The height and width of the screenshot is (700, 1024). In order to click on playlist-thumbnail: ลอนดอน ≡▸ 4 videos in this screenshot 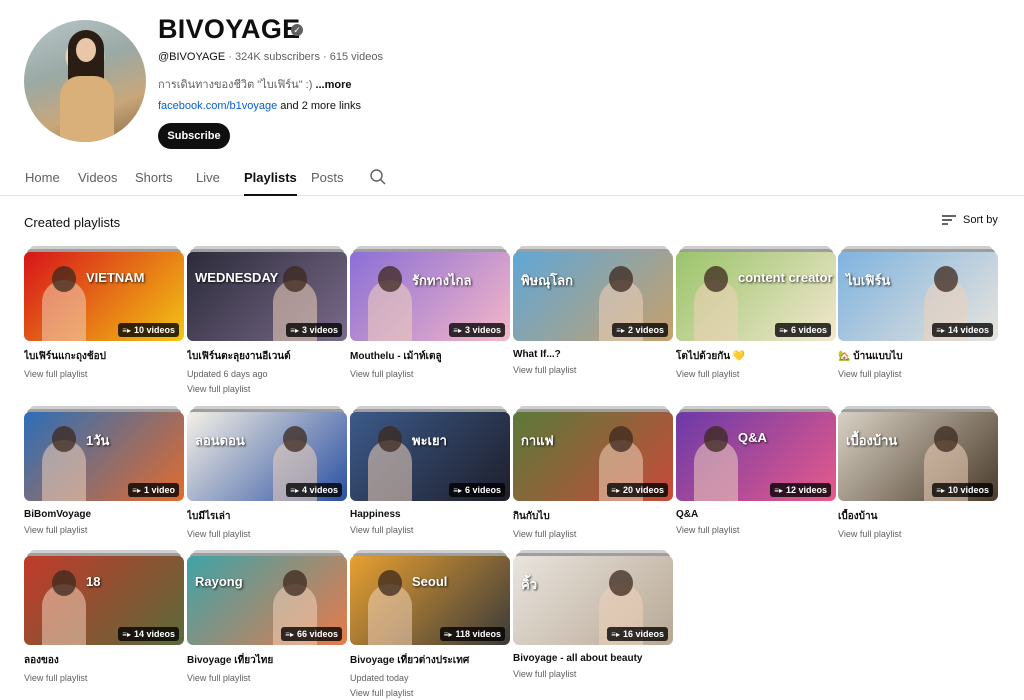, I will do `click(267, 453)`.